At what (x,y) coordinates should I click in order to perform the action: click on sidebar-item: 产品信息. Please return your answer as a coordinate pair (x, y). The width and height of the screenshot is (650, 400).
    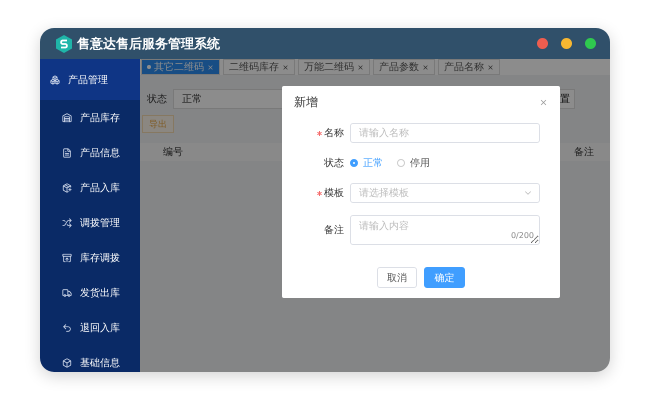
    Looking at the image, I should click on (90, 152).